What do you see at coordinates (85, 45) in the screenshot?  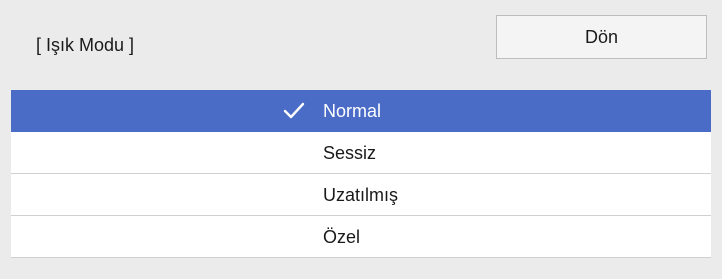 I see `page-title: [ Işık Modu ]` at bounding box center [85, 45].